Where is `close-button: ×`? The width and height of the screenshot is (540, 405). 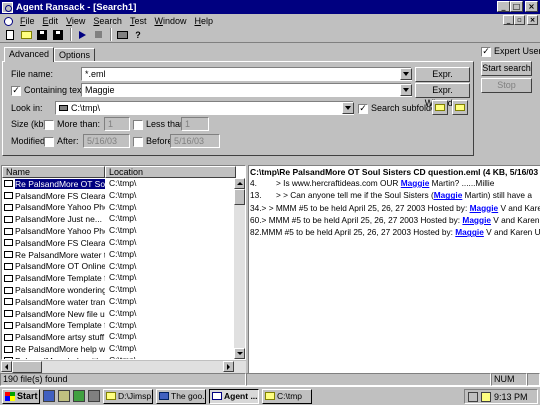 close-button: × is located at coordinates (531, 6).